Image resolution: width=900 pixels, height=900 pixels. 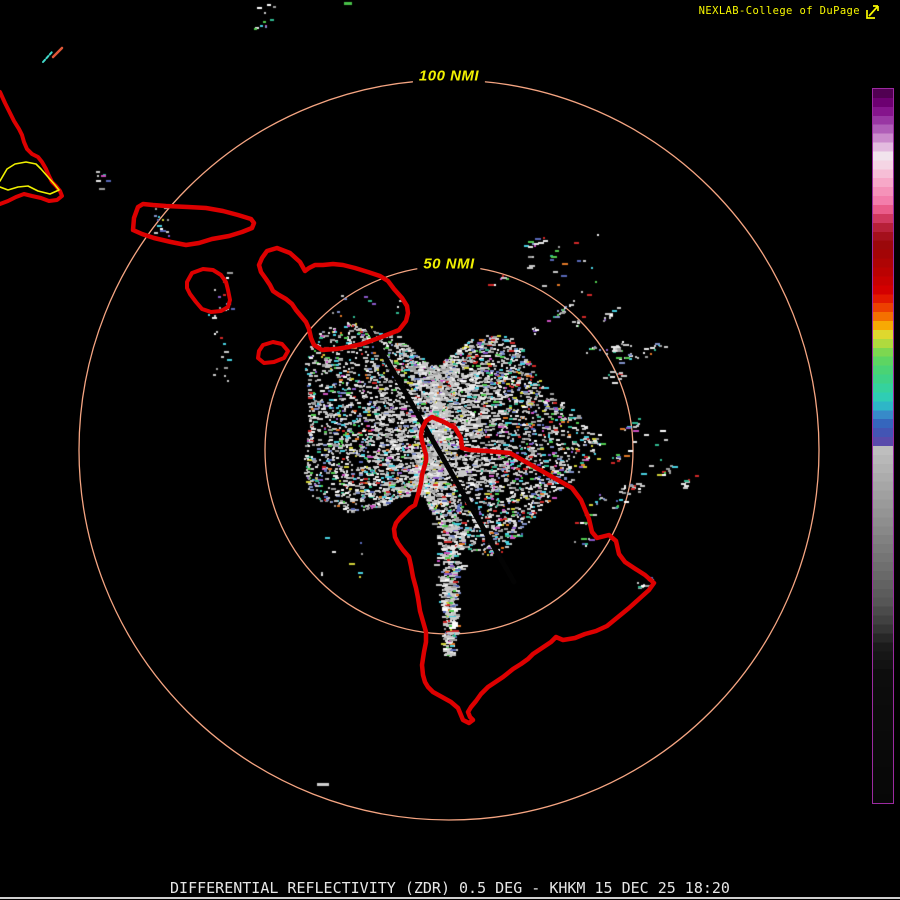 I want to click on island-lanai, so click(x=208, y=290).